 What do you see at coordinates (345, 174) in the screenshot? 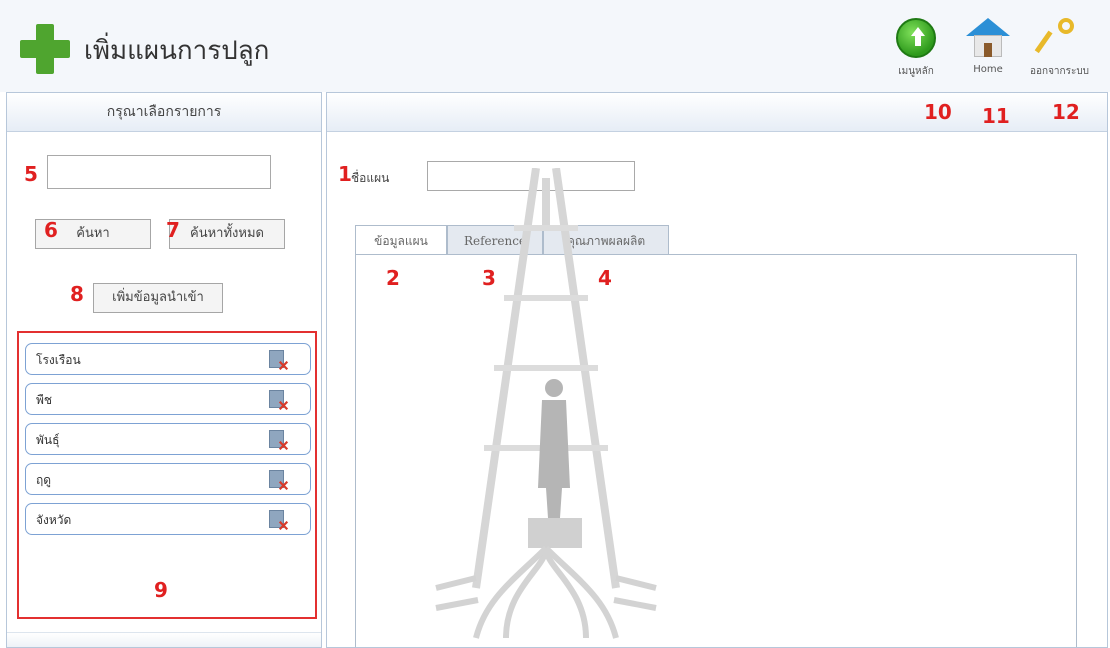
I see `annotation-1: 1` at bounding box center [345, 174].